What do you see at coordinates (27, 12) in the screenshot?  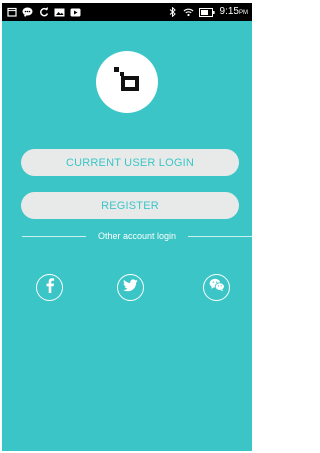 I see `chat-icon` at bounding box center [27, 12].